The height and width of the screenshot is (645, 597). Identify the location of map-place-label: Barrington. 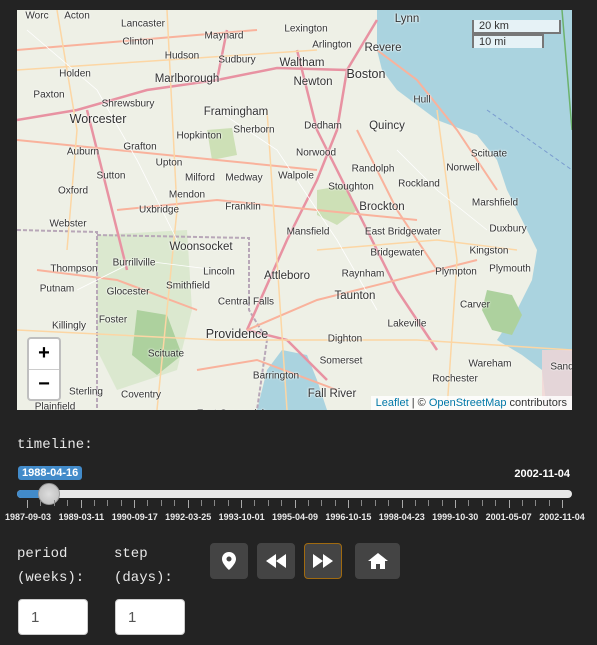
(276, 376).